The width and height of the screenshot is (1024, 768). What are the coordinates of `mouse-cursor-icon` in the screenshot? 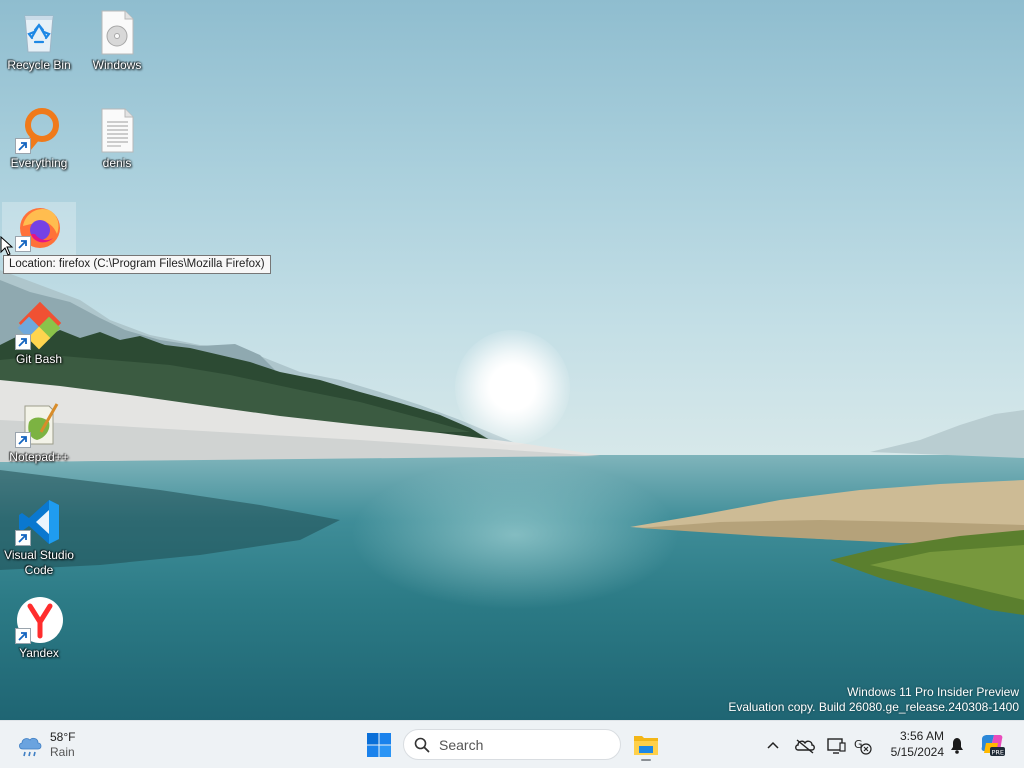 It's located at (7, 246).